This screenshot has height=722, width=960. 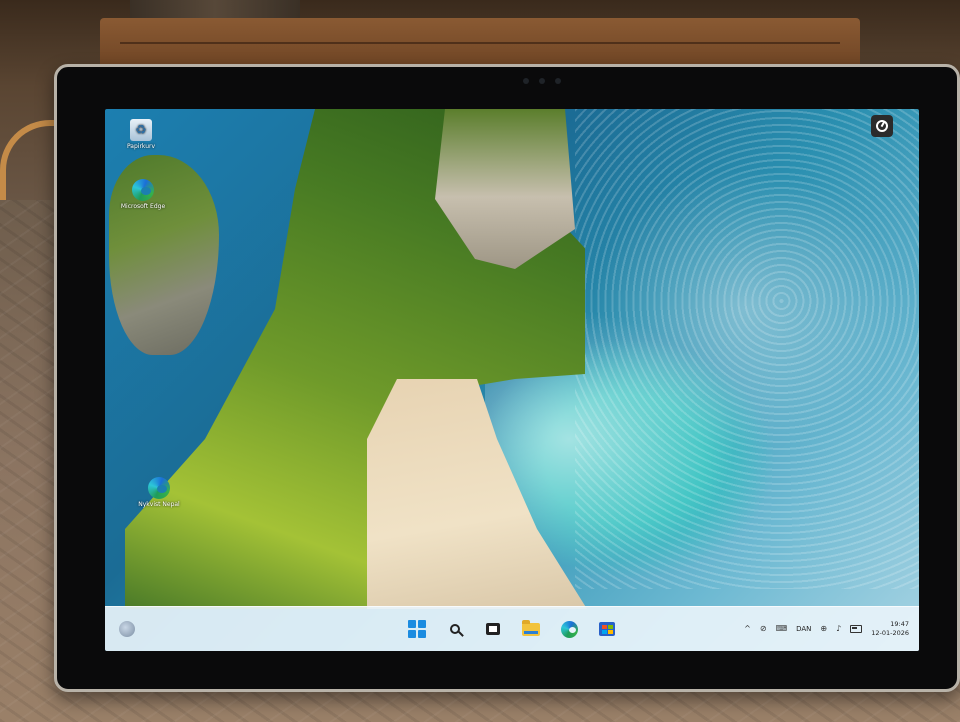 What do you see at coordinates (803, 629) in the screenshot?
I see `language-indicator: DAN` at bounding box center [803, 629].